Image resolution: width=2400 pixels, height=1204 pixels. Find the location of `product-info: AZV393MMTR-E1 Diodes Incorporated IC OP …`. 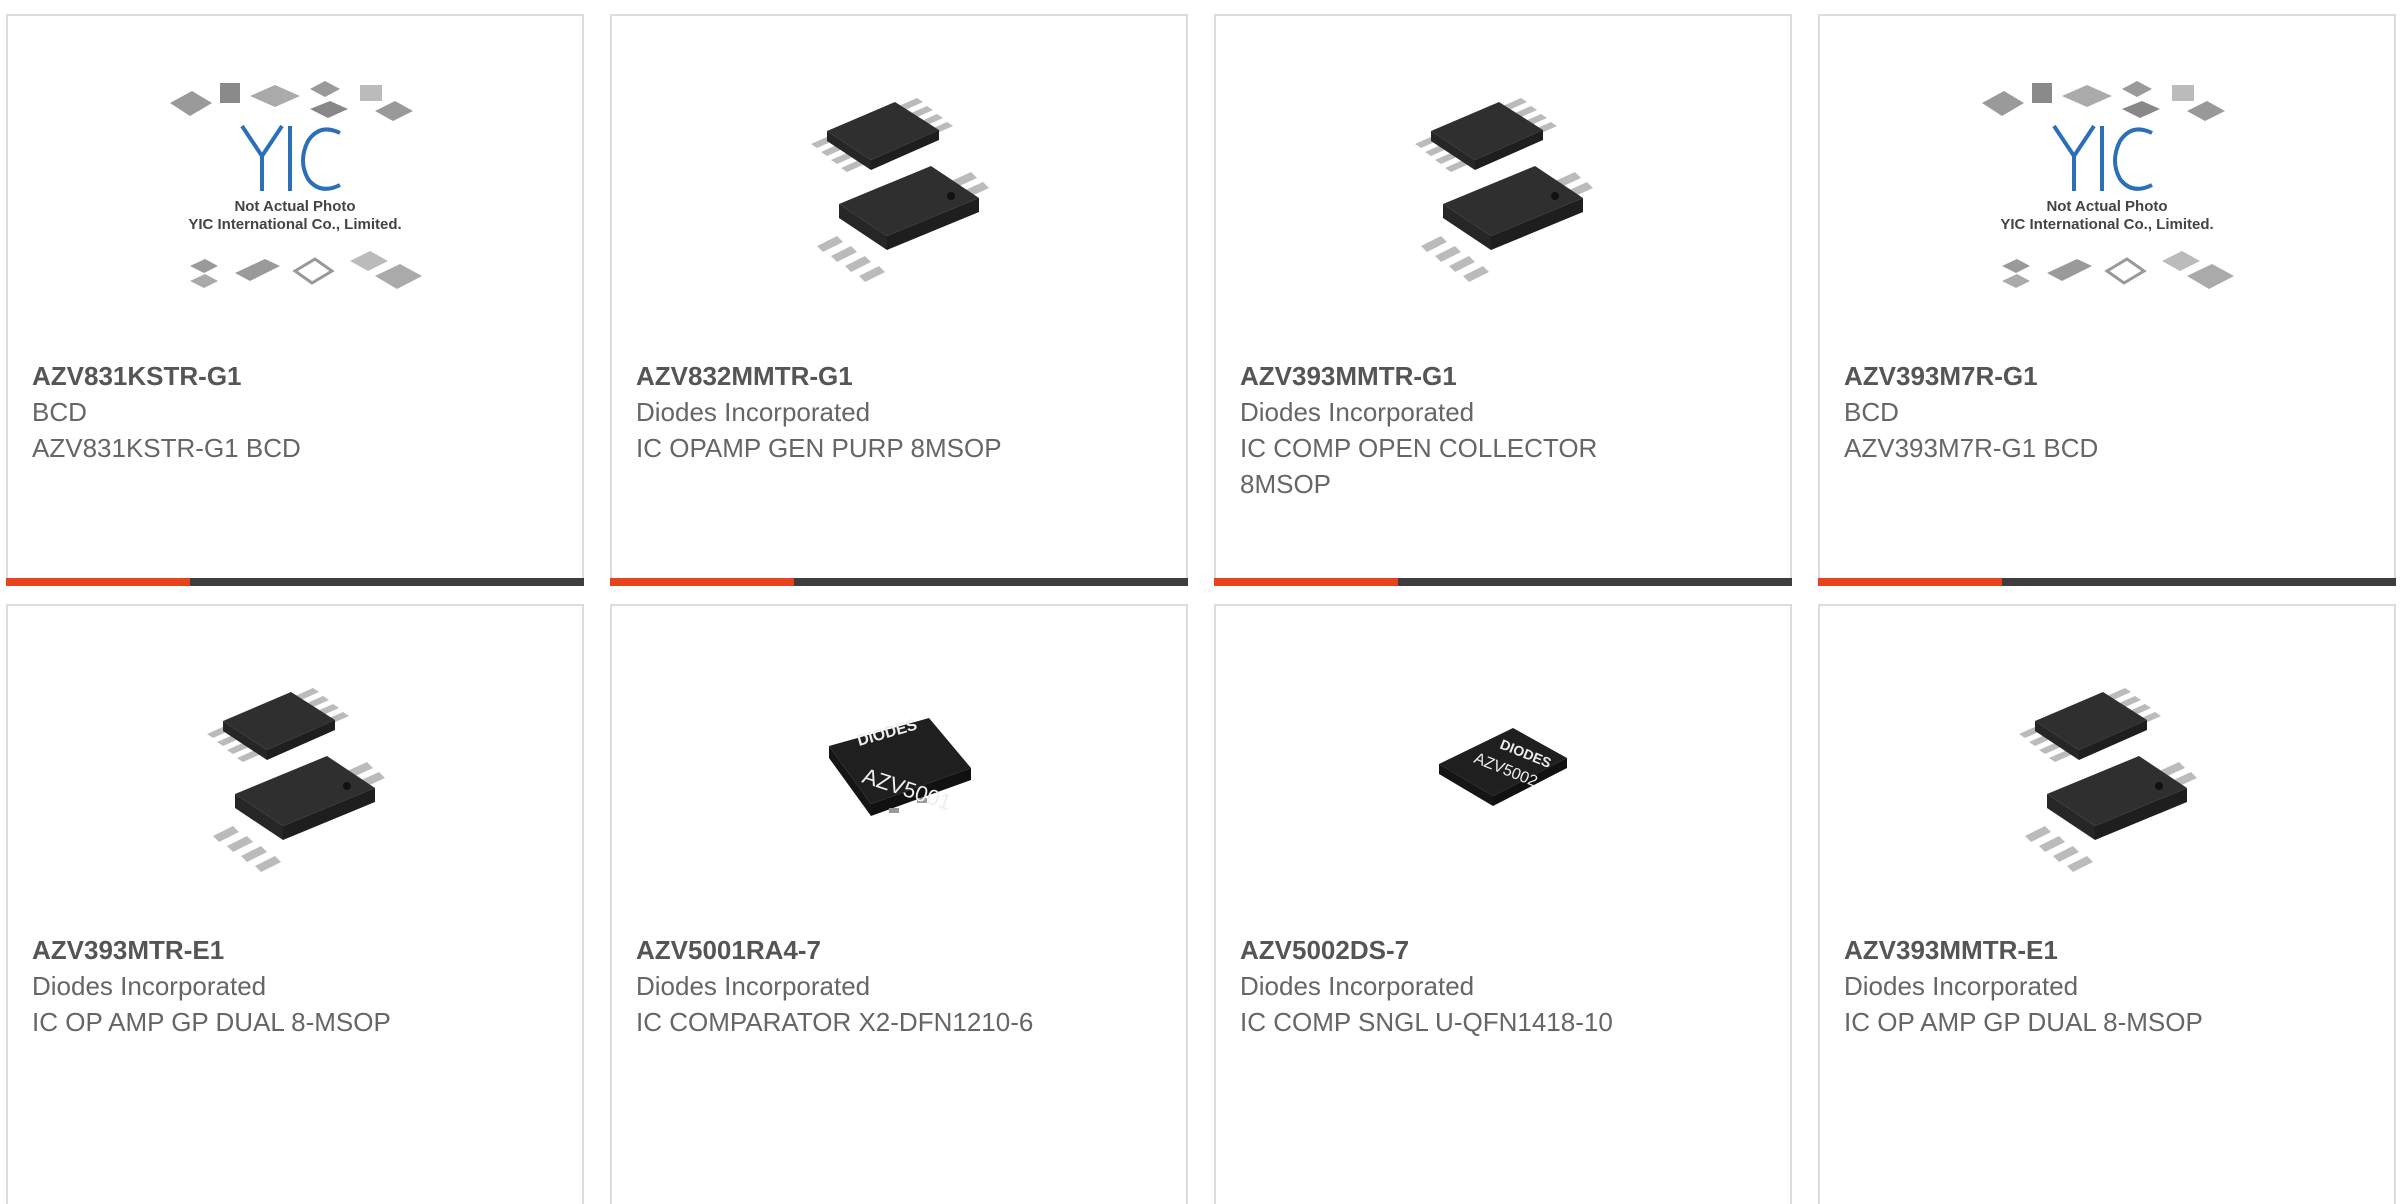

product-info: AZV393MMTR-E1 Diodes Incorporated IC OP … is located at coordinates (2069, 986).